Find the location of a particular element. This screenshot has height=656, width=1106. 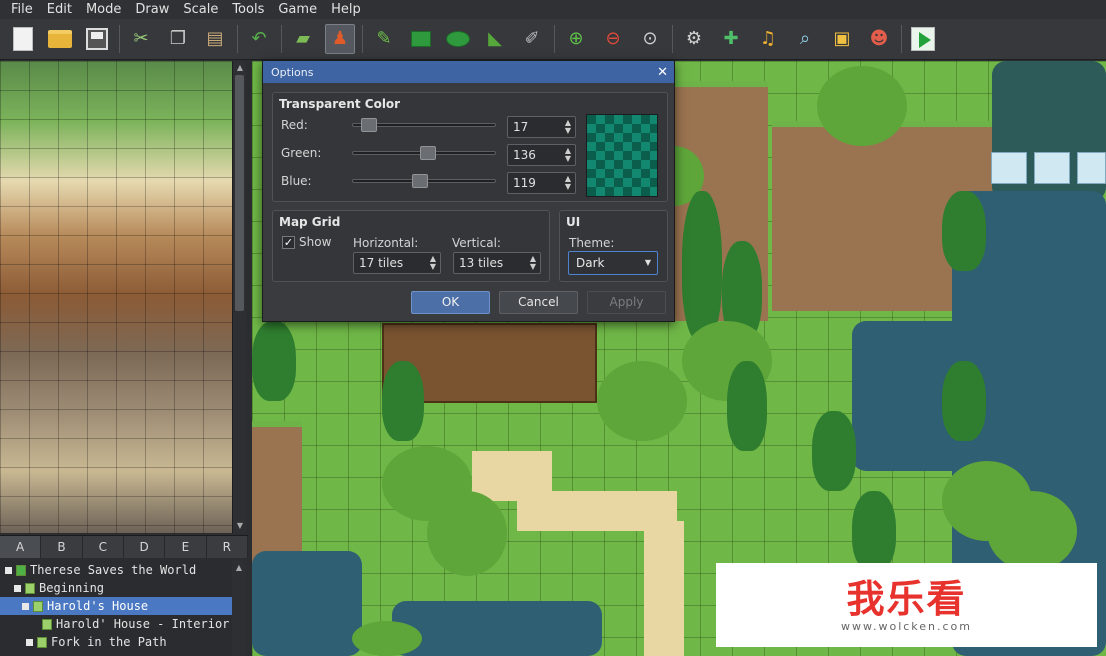

water-terrain is located at coordinates (307, 603).